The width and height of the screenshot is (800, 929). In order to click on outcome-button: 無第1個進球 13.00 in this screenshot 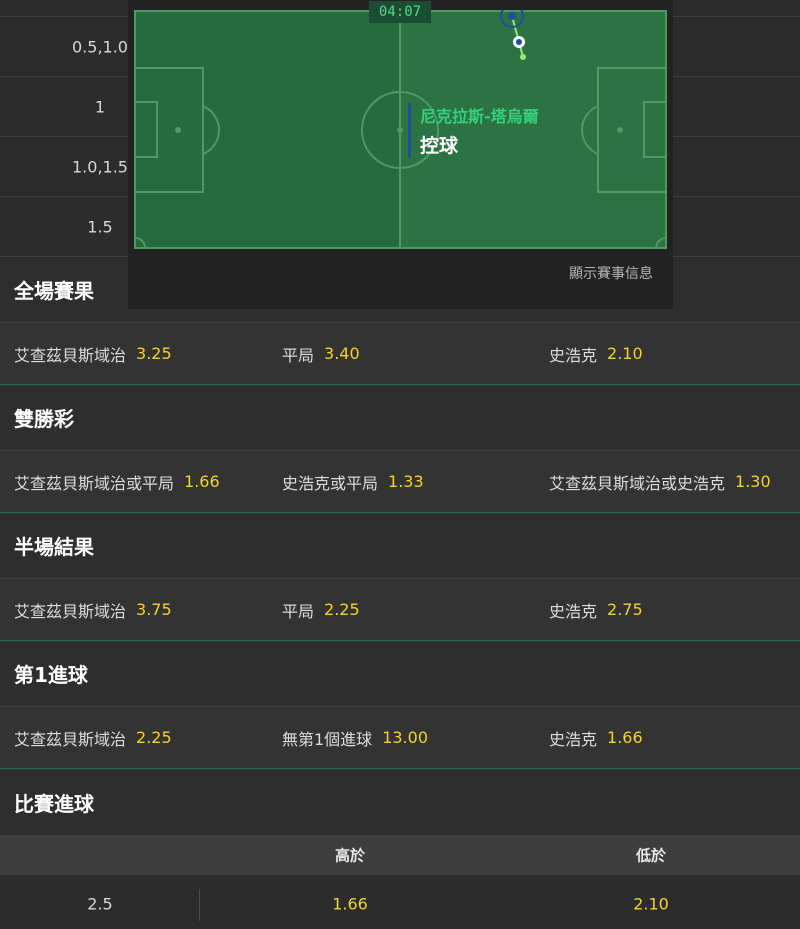, I will do `click(355, 738)`.